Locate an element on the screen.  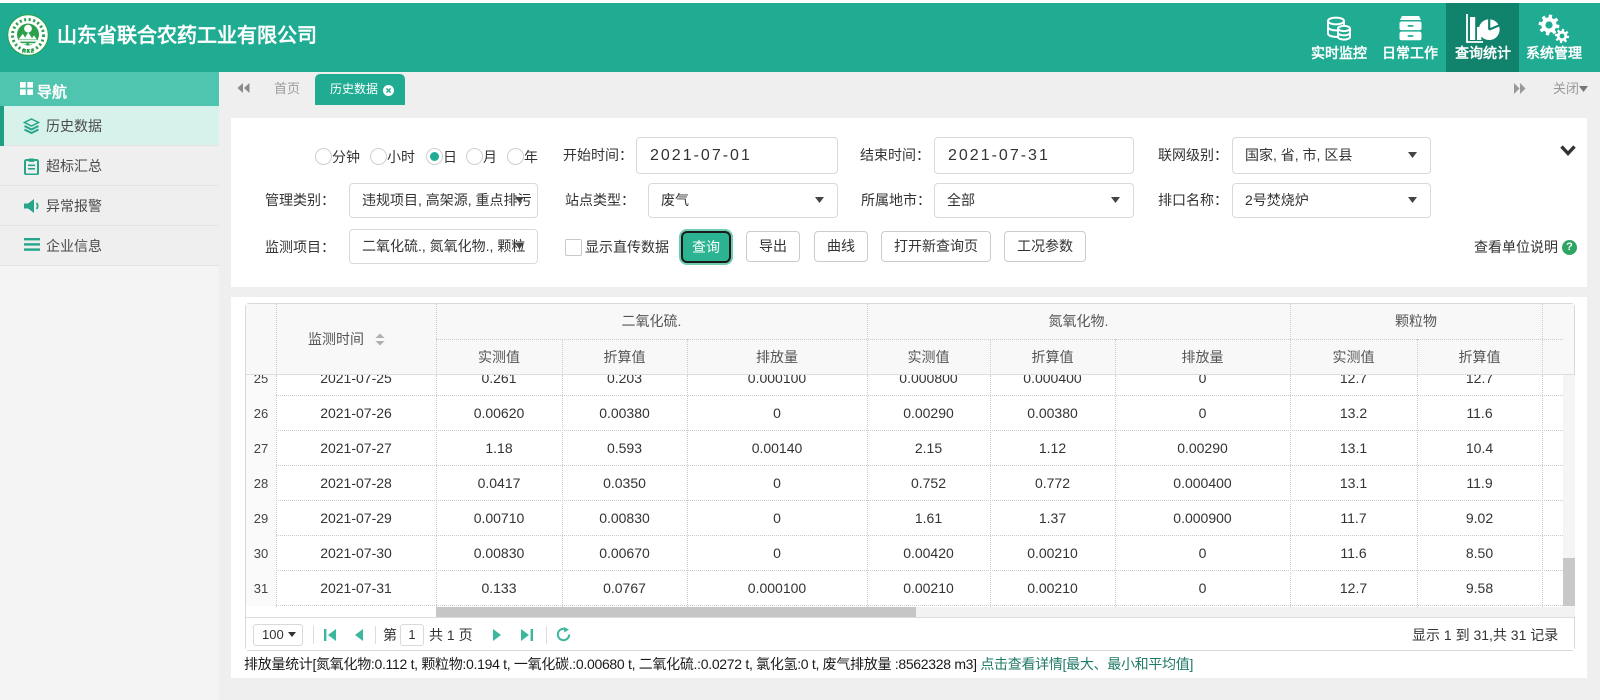
svg-text: MEE is located at coordinates (28, 52).